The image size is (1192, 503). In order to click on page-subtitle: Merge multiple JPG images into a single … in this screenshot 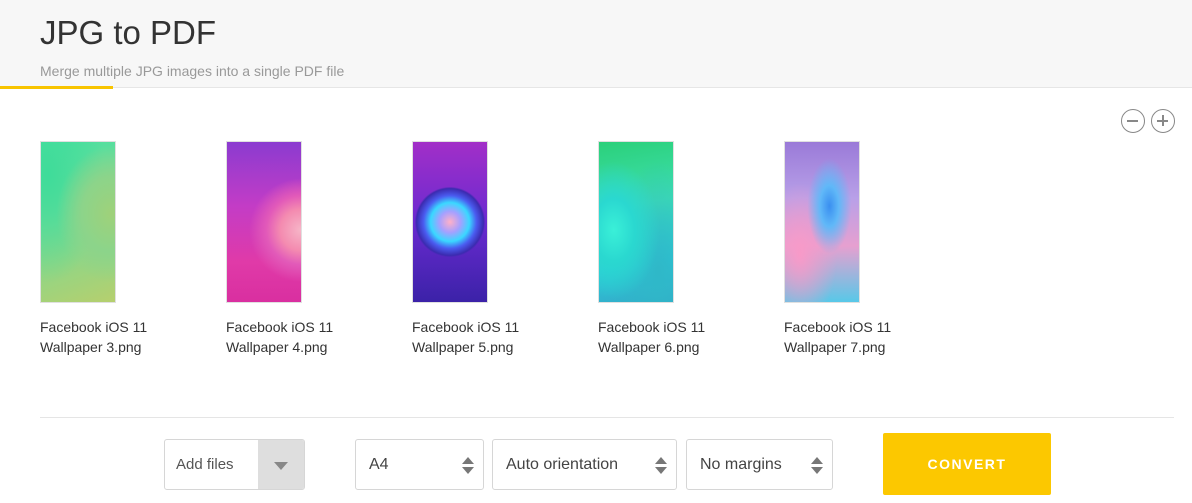, I will do `click(192, 71)`.